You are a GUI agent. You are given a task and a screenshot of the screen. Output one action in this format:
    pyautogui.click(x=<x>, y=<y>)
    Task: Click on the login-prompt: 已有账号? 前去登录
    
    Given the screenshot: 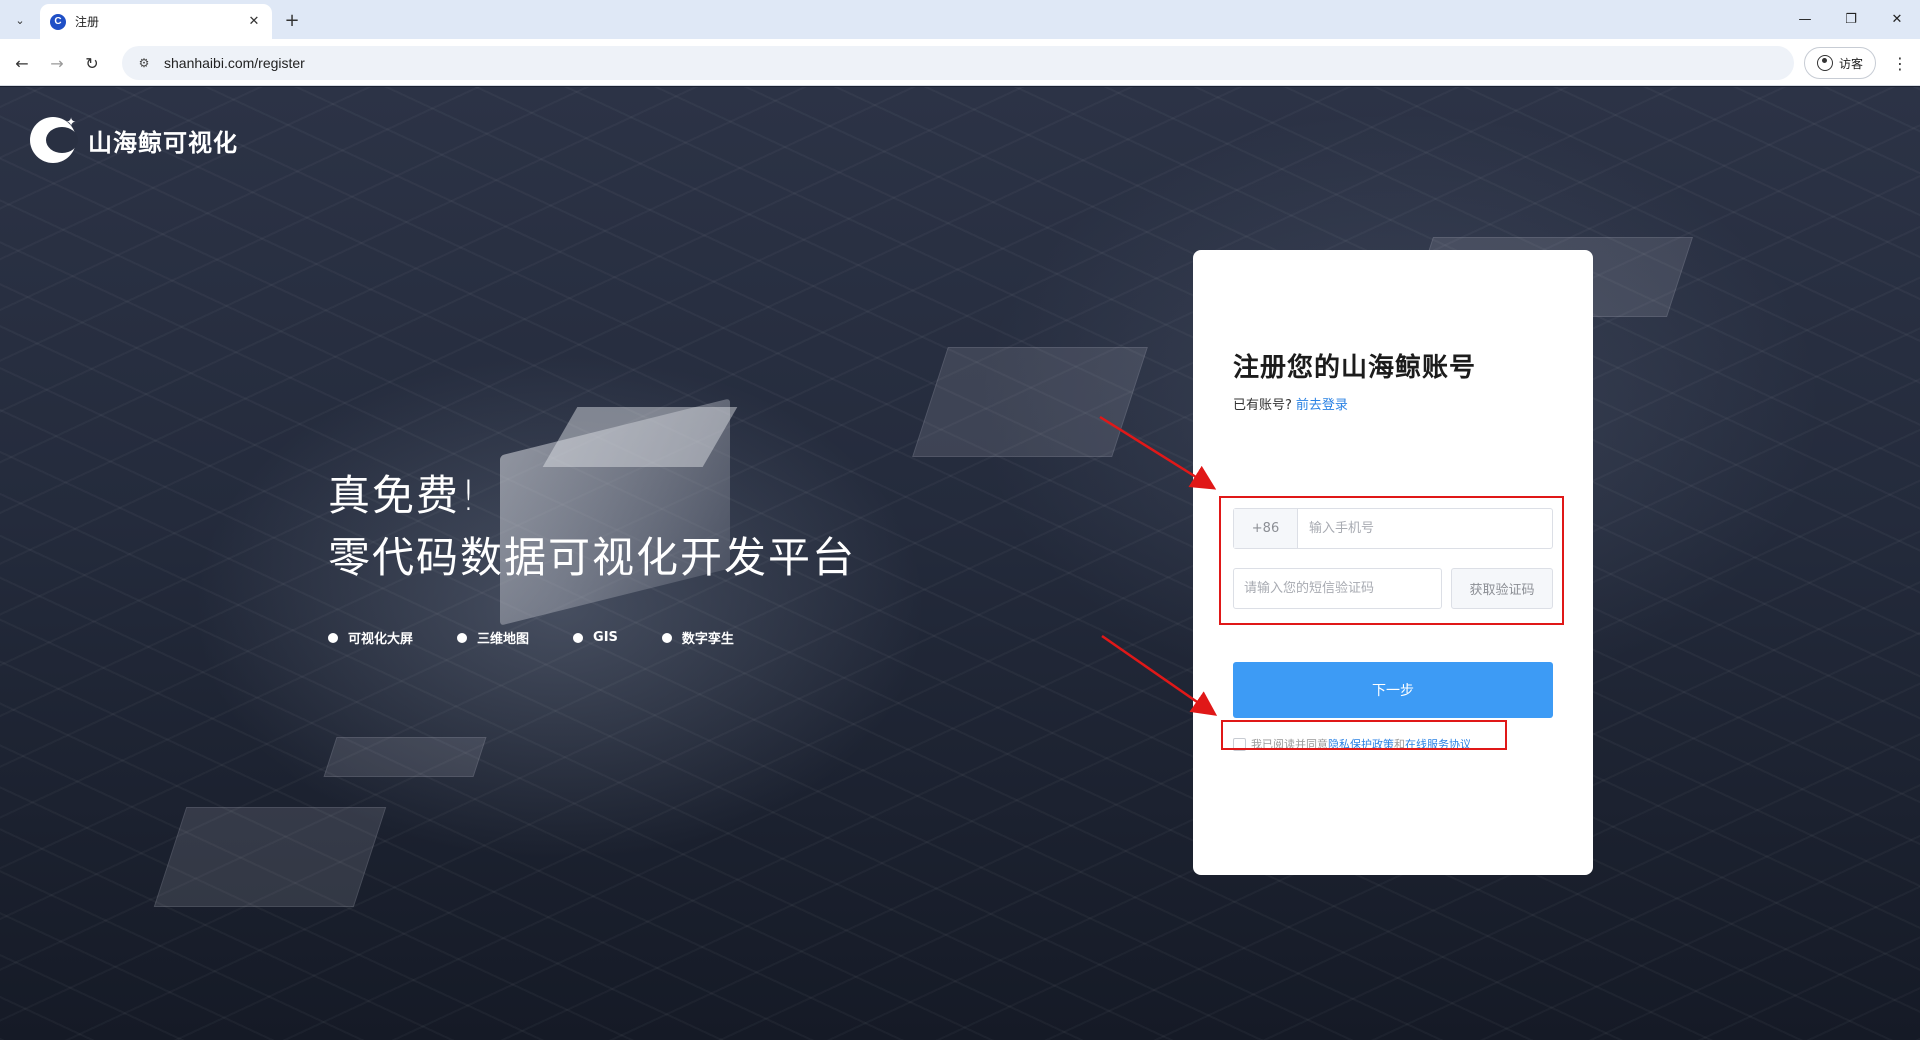 What is the action you would take?
    pyautogui.click(x=1290, y=403)
    